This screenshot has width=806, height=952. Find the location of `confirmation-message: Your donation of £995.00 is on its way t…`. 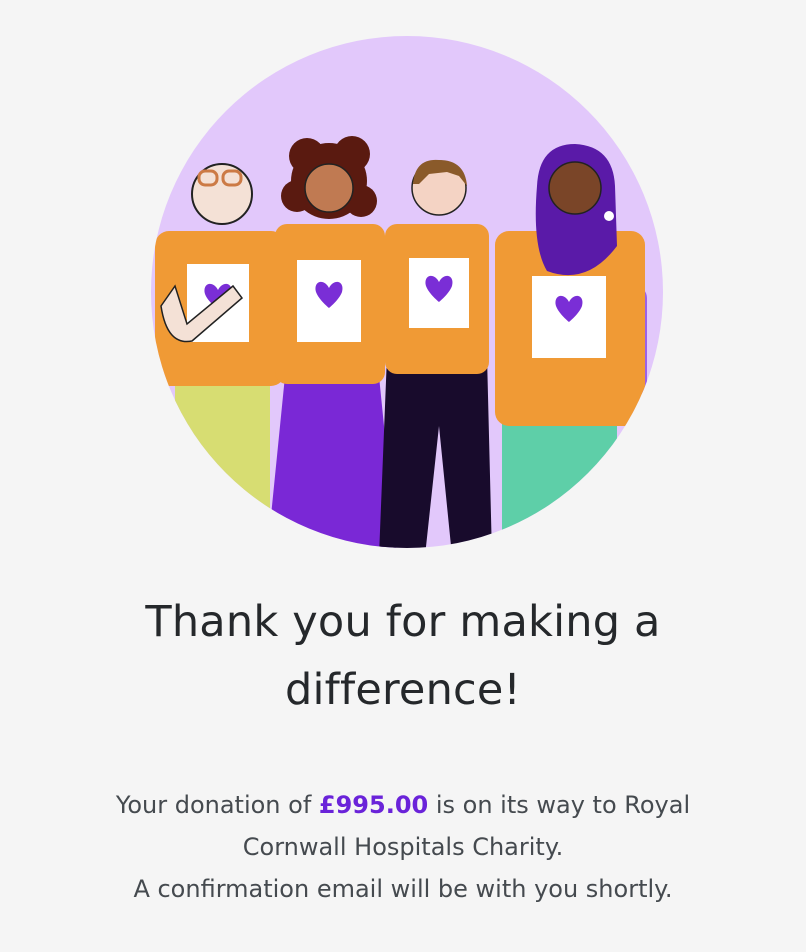

confirmation-message: Your donation of £995.00 is on its way t… is located at coordinates (403, 847).